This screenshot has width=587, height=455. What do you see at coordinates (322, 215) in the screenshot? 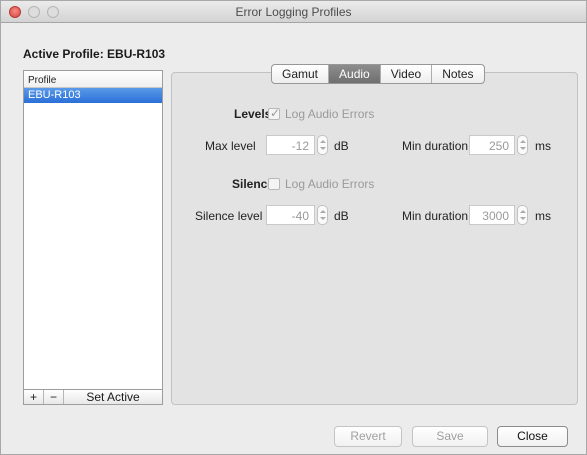
I see `silence-level-stepper` at bounding box center [322, 215].